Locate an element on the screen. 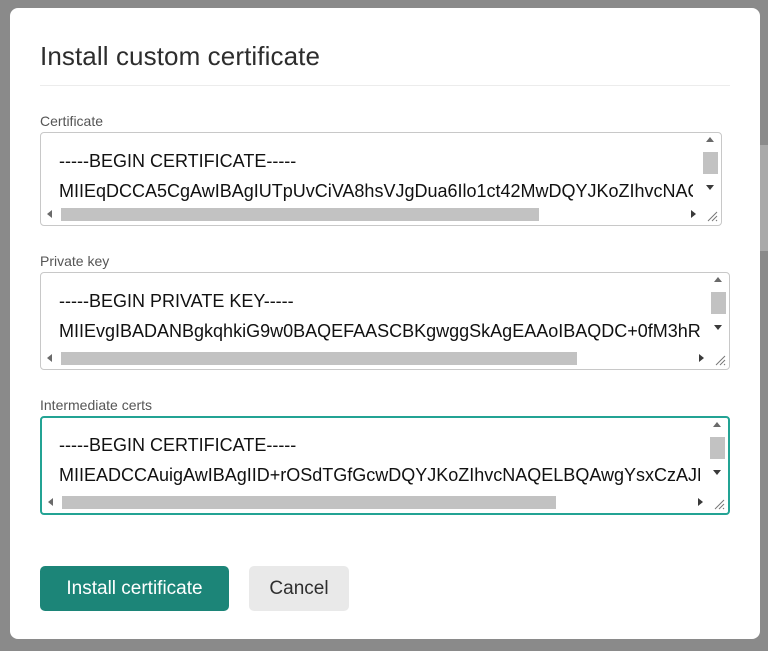  intermediate-certs-label: Intermediate certs is located at coordinates (96, 405).